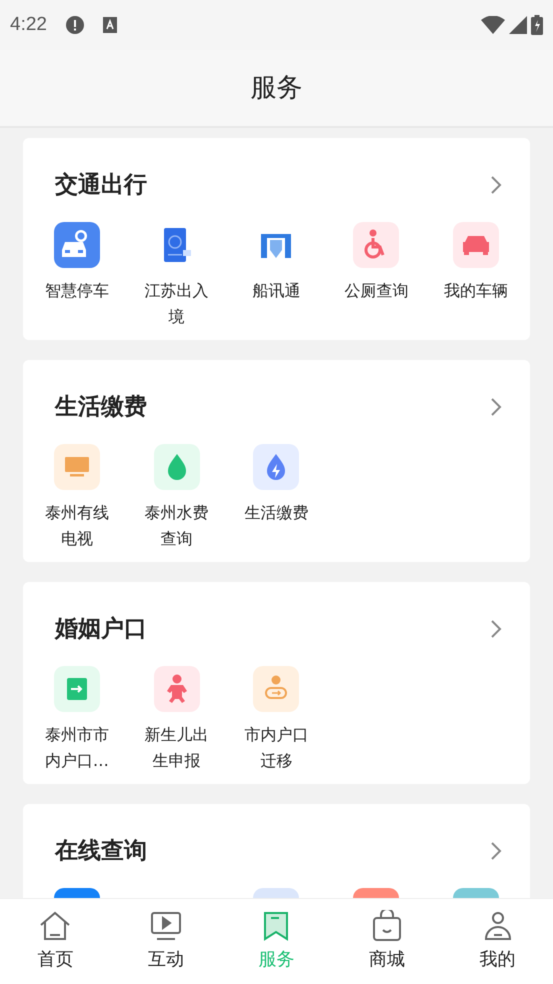 The image size is (553, 984). I want to click on person-transfer-icon, so click(276, 689).